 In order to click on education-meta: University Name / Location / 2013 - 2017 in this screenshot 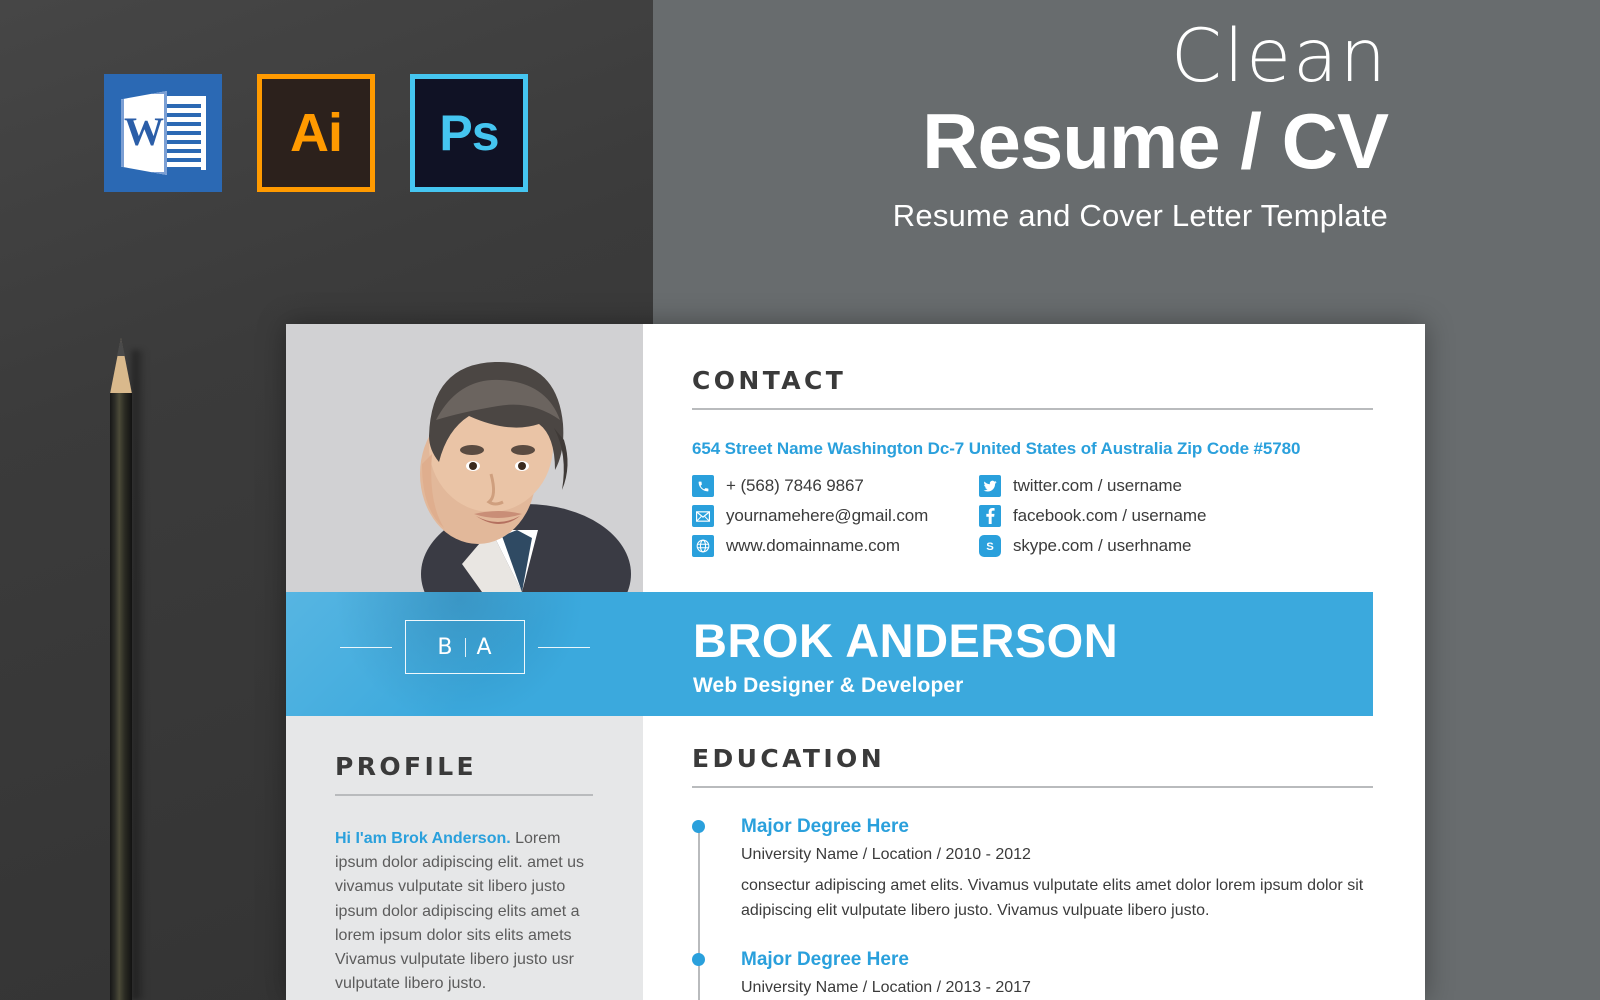, I will do `click(886, 987)`.